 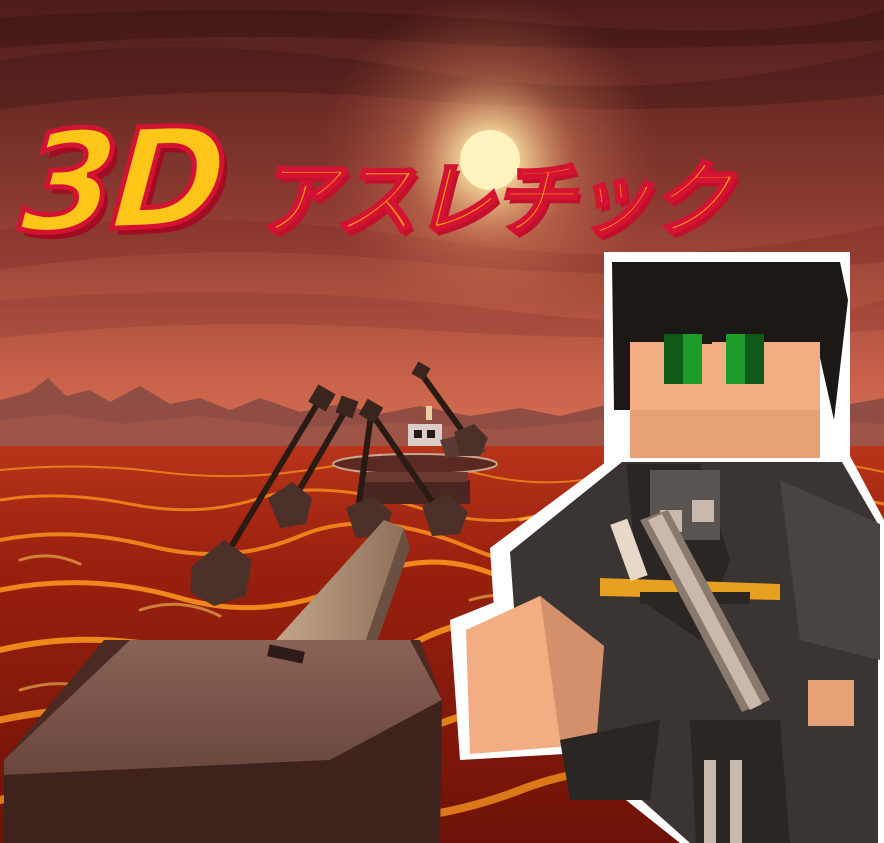 I want to click on title-3d-logo: 3D, so click(x=121, y=180).